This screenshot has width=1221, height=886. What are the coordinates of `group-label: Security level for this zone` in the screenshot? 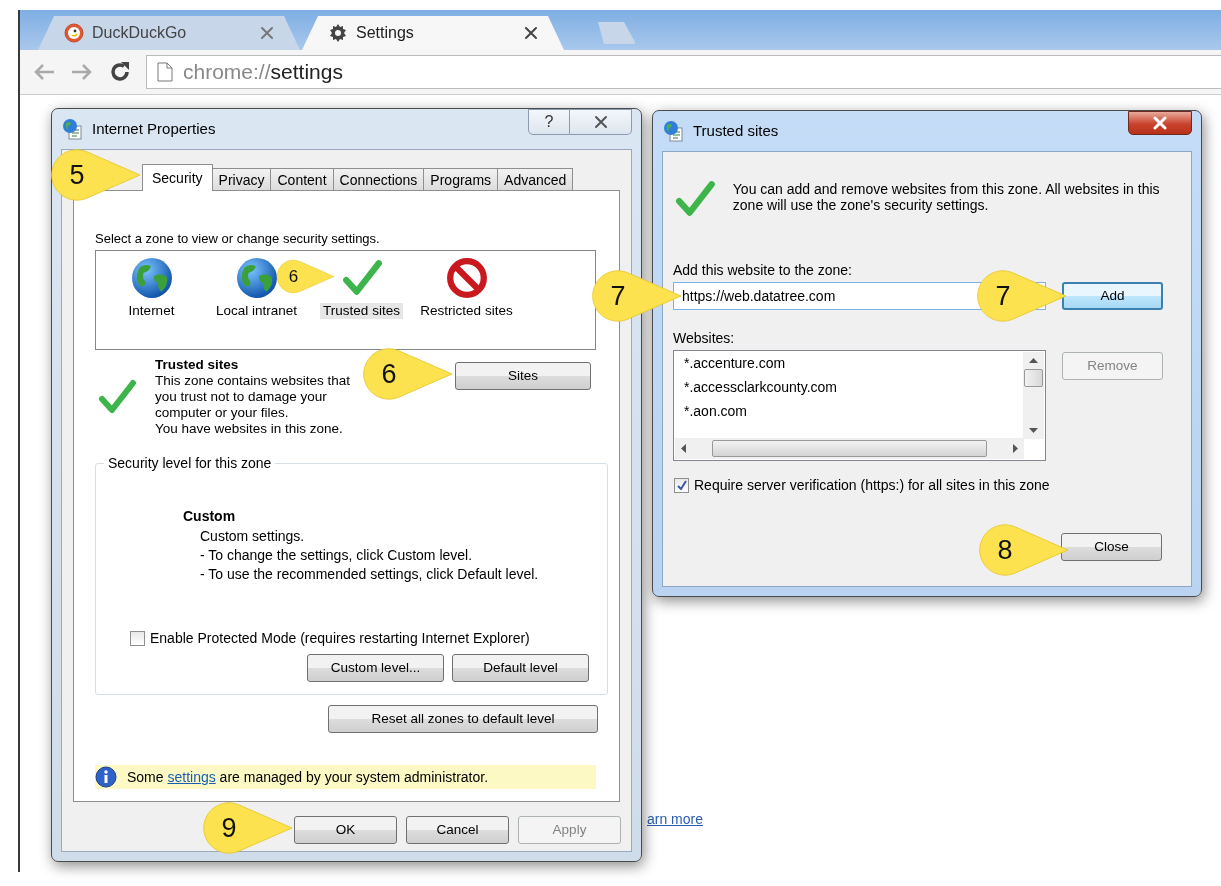 It's located at (190, 463).